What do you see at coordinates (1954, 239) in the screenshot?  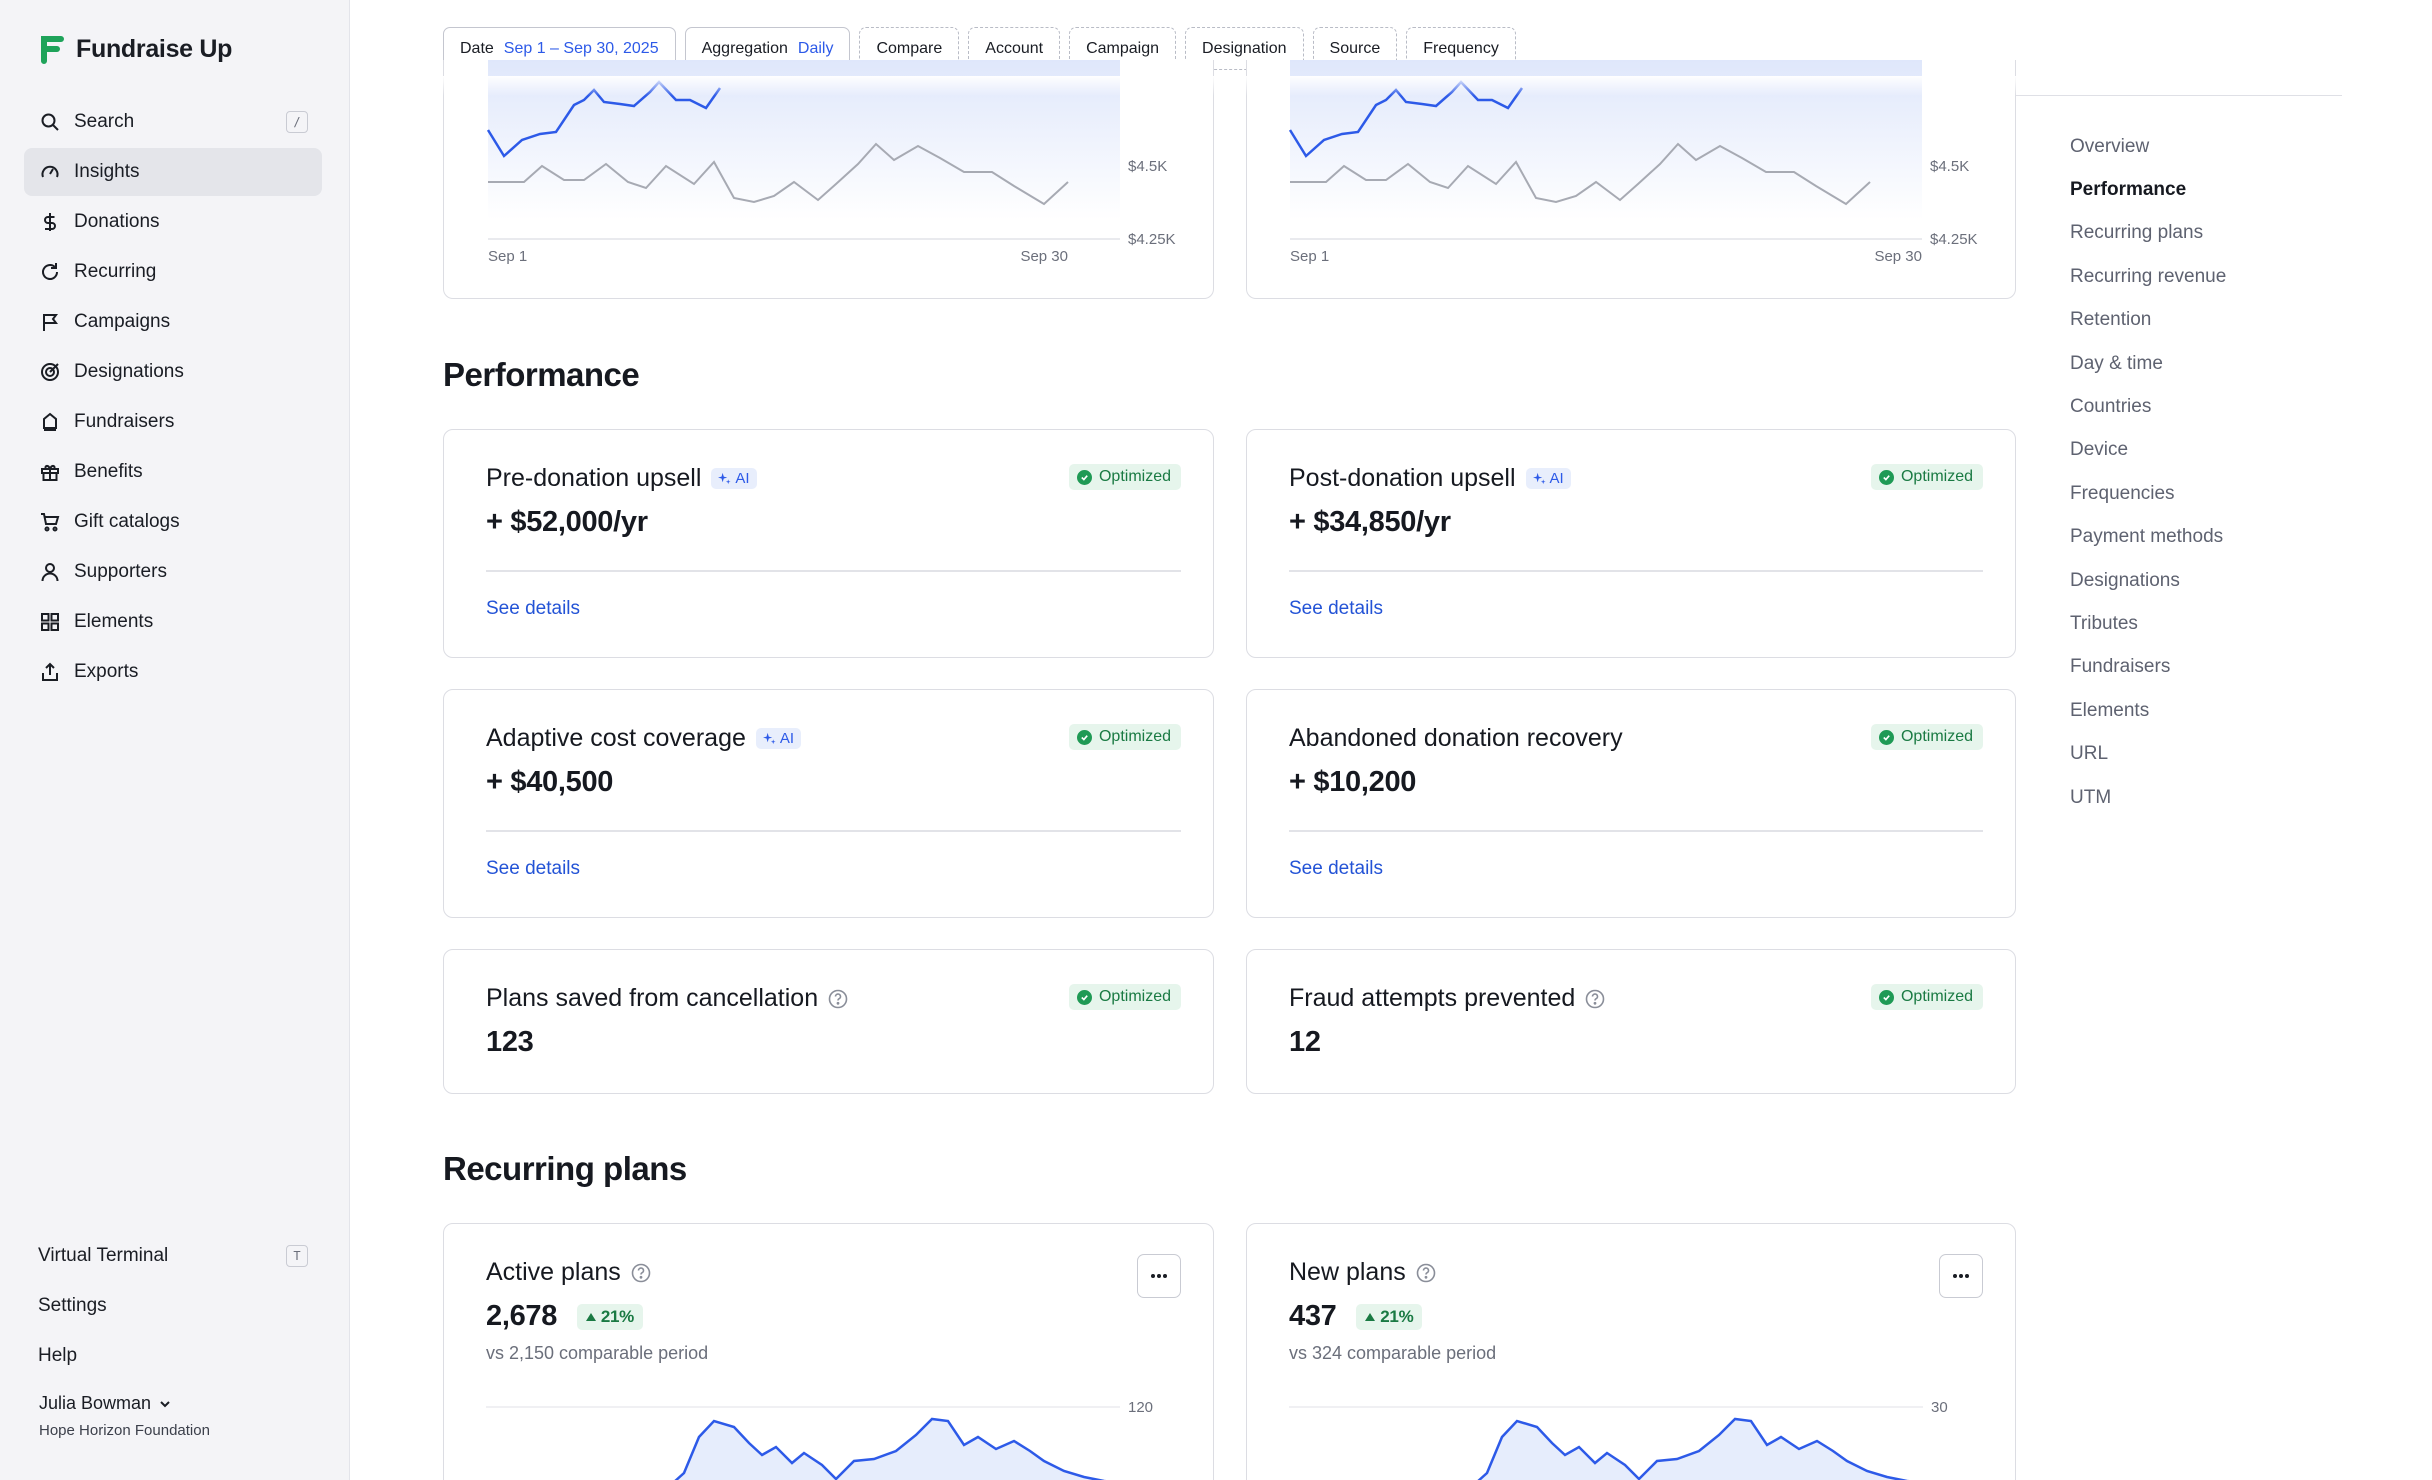 I see `y-tick-label: $4.25K` at bounding box center [1954, 239].